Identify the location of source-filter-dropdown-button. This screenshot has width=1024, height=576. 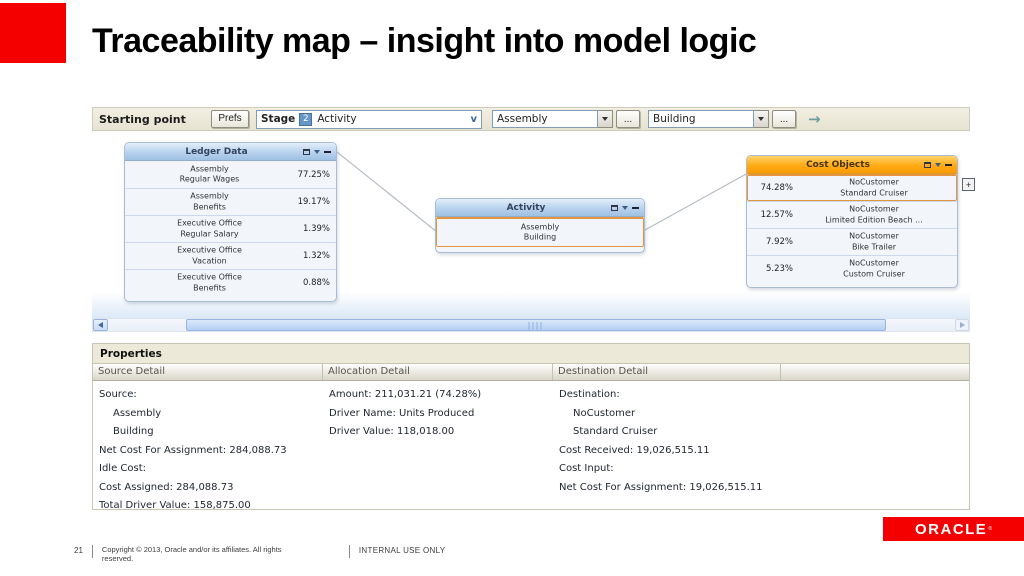
(605, 119).